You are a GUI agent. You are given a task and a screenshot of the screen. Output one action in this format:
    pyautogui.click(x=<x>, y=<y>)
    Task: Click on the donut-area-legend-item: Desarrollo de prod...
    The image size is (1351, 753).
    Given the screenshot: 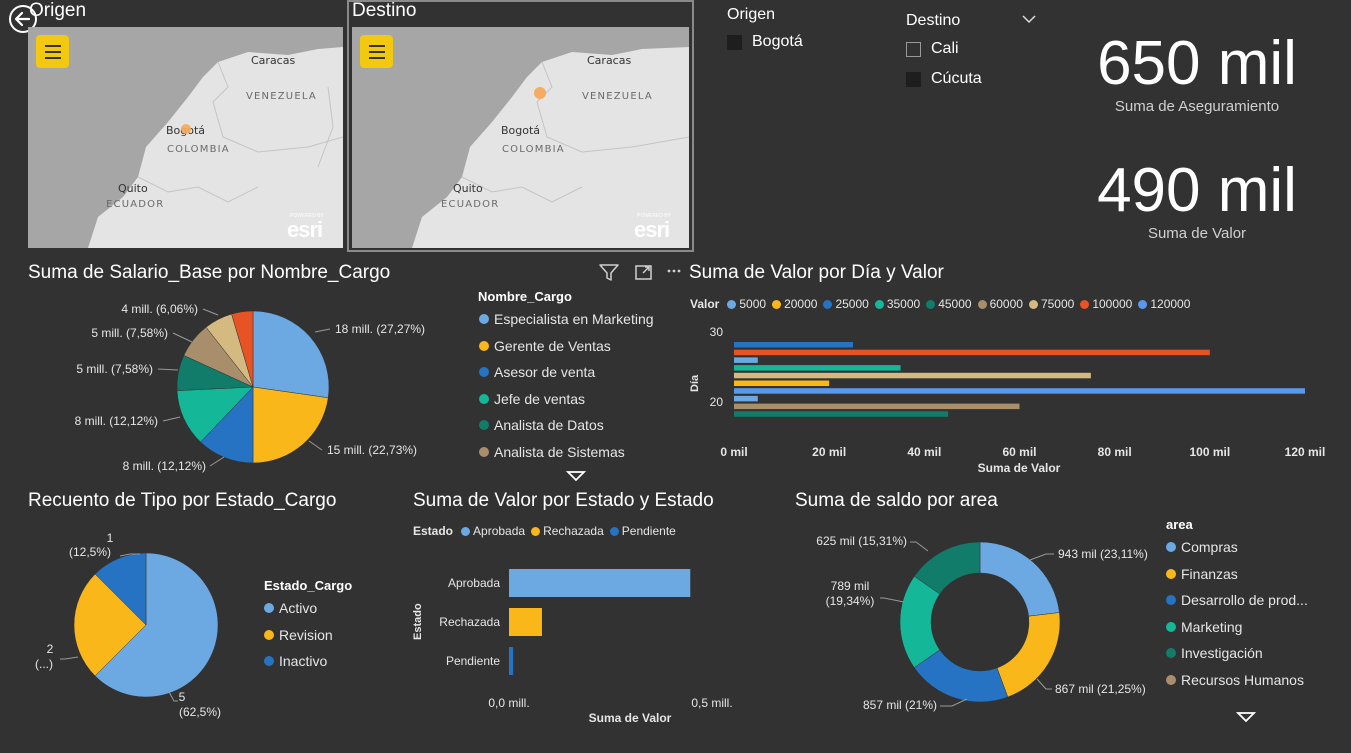 What is the action you would take?
    pyautogui.click(x=1237, y=600)
    